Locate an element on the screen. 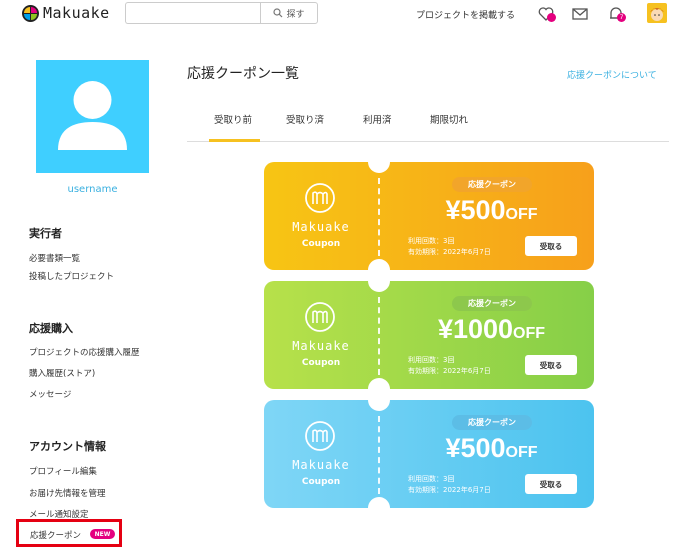  favorites-badge is located at coordinates (551, 17).